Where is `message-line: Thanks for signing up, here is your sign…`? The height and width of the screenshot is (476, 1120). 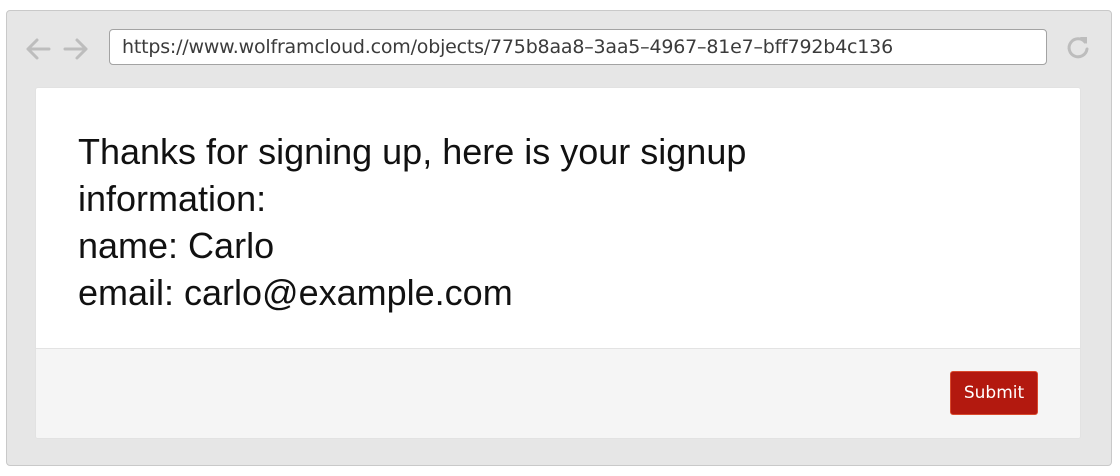 message-line: Thanks for signing up, here is your sign… is located at coordinates (412, 151).